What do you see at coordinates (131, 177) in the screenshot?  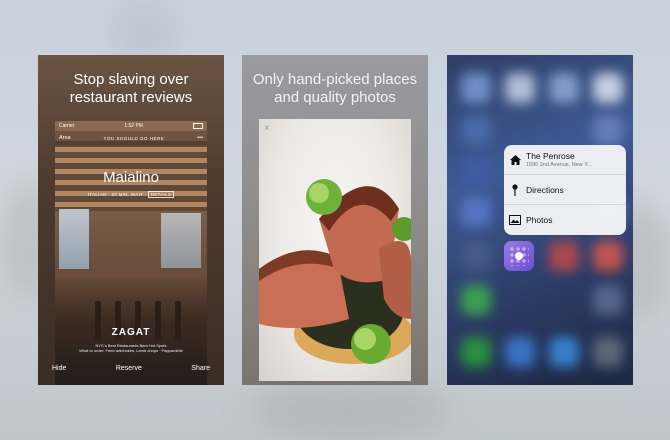 I see `restaurant-name: Maialino` at bounding box center [131, 177].